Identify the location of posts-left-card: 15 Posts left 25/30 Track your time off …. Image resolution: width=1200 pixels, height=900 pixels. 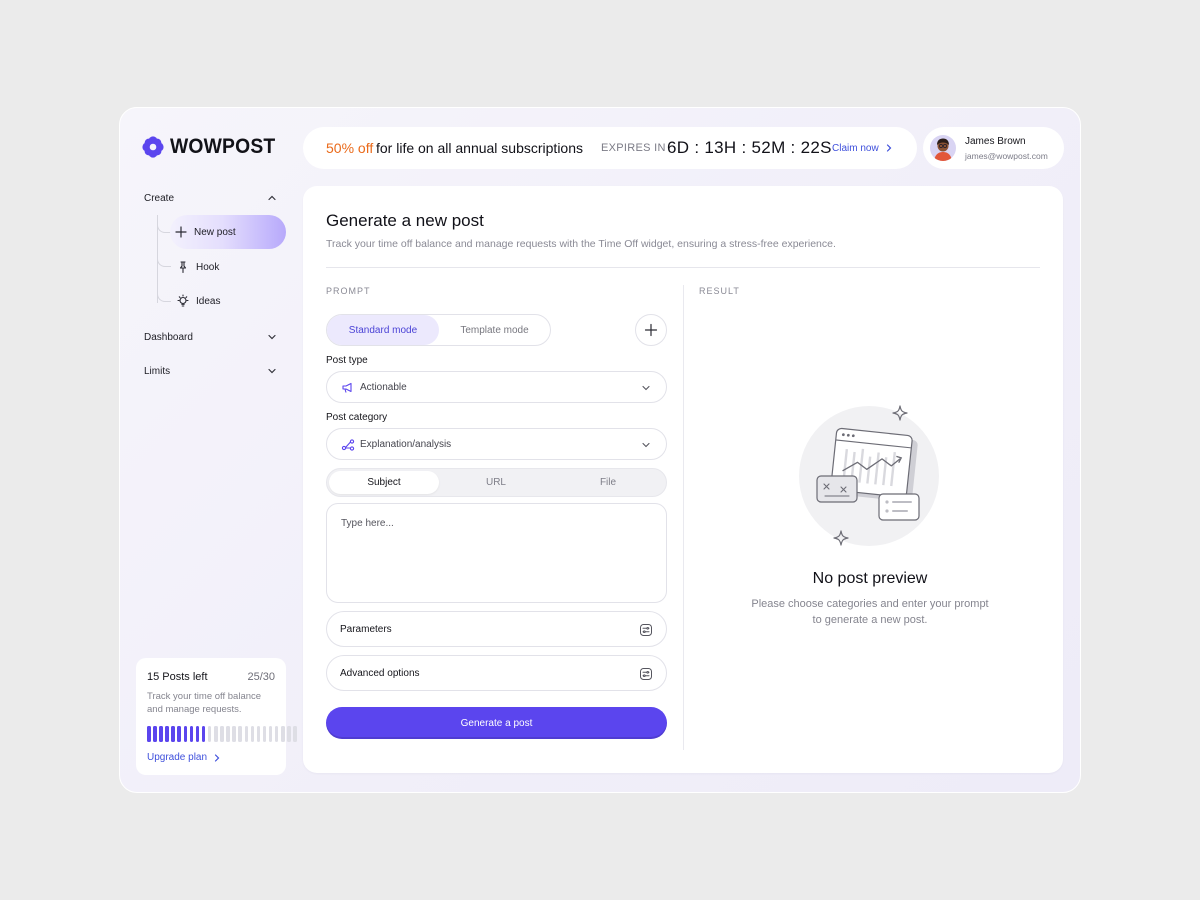
(216, 716).